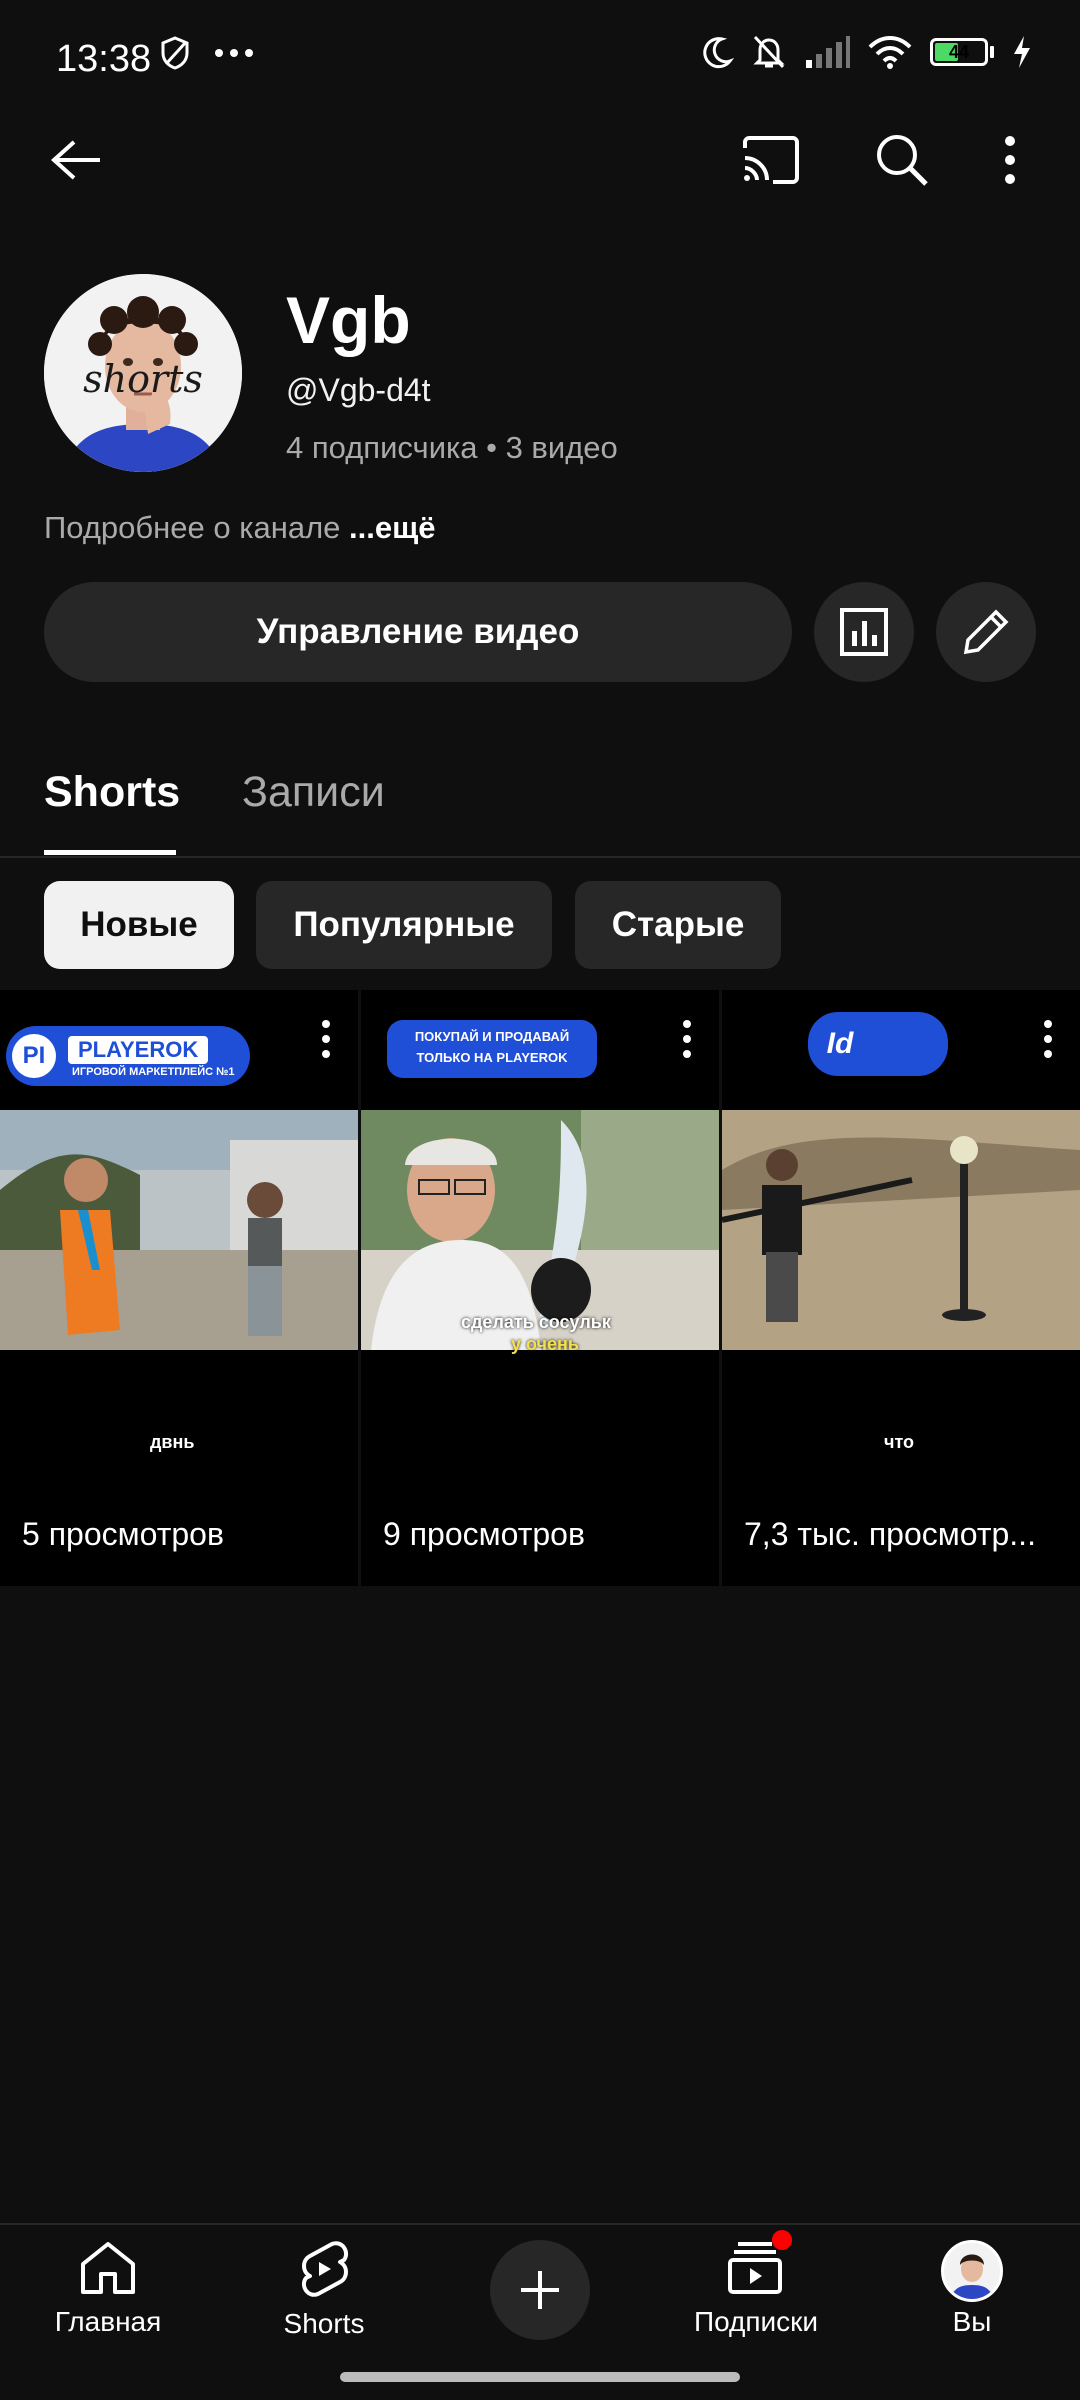 The width and height of the screenshot is (1080, 2400). What do you see at coordinates (782, 2240) in the screenshot?
I see `notification-dot` at bounding box center [782, 2240].